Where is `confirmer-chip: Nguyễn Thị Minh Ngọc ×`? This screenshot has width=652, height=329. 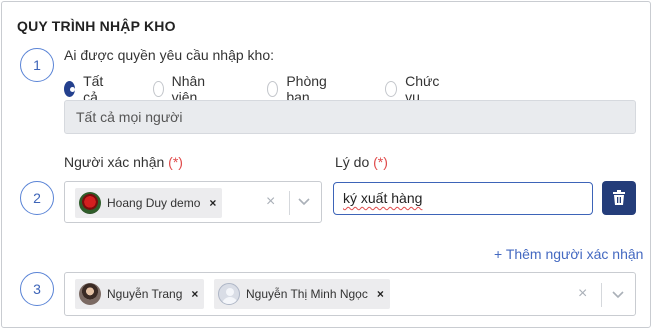 confirmer-chip: Nguyễn Thị Minh Ngọc × is located at coordinates (302, 294).